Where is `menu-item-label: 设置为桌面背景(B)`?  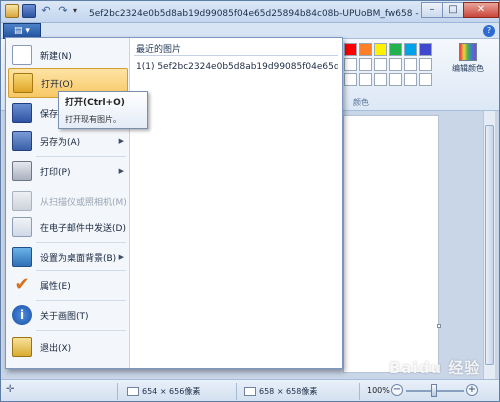 menu-item-label: 设置为桌面背景(B) is located at coordinates (78, 258).